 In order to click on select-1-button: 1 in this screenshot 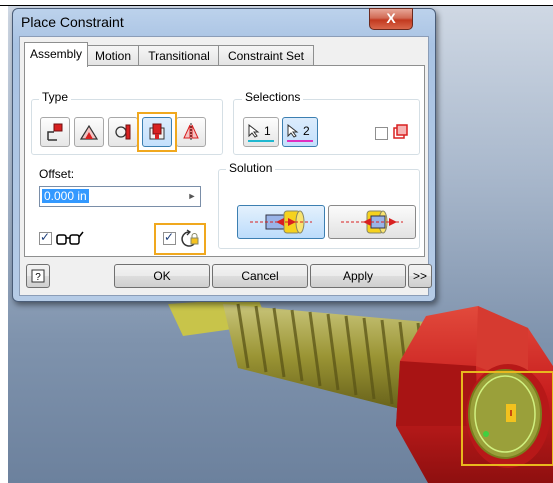, I will do `click(261, 132)`.